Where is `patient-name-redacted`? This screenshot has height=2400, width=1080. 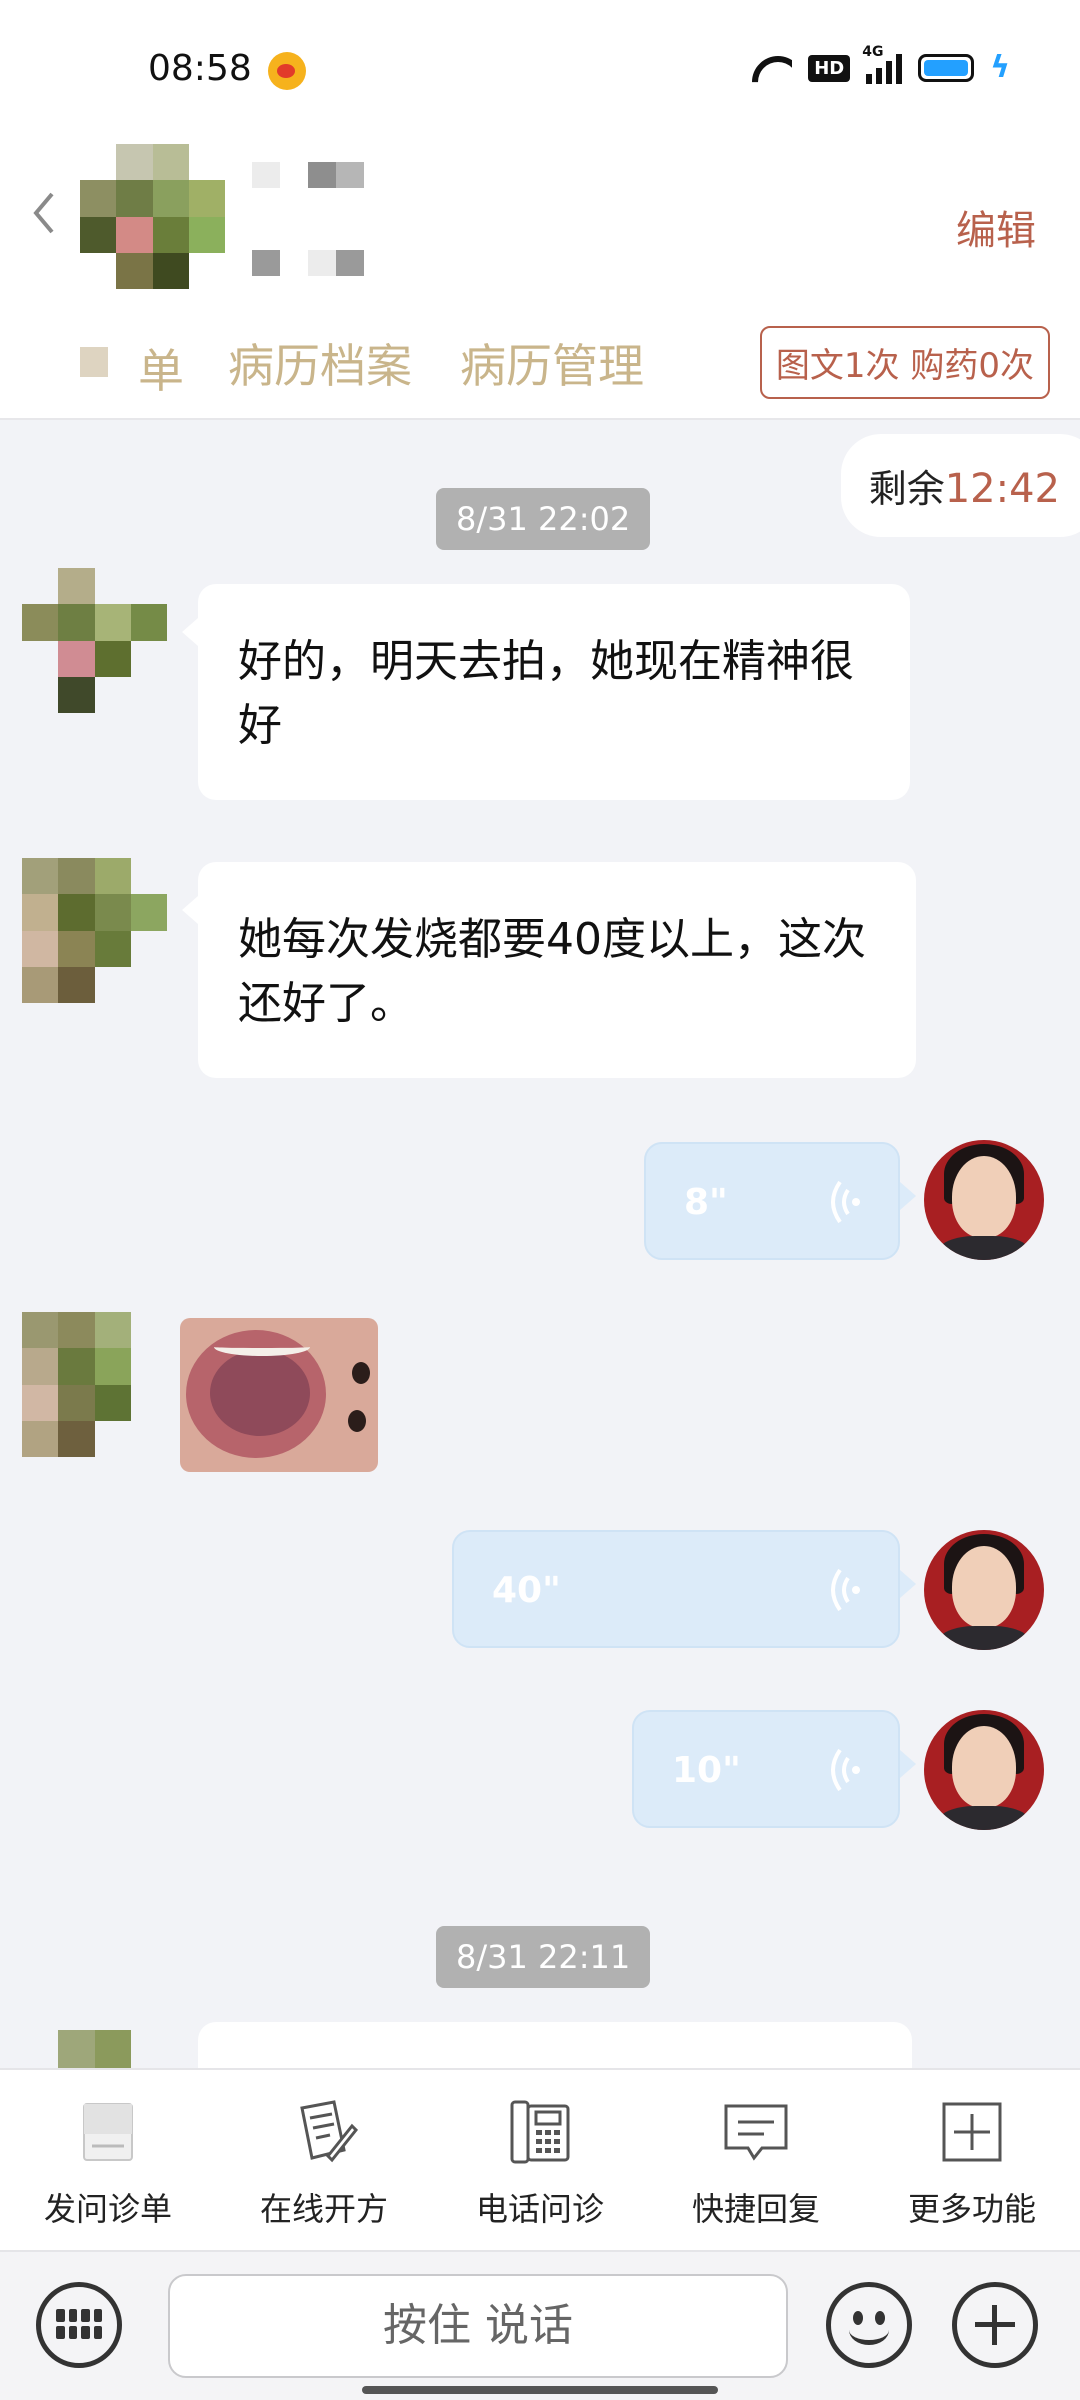 patient-name-redacted is located at coordinates (312, 222).